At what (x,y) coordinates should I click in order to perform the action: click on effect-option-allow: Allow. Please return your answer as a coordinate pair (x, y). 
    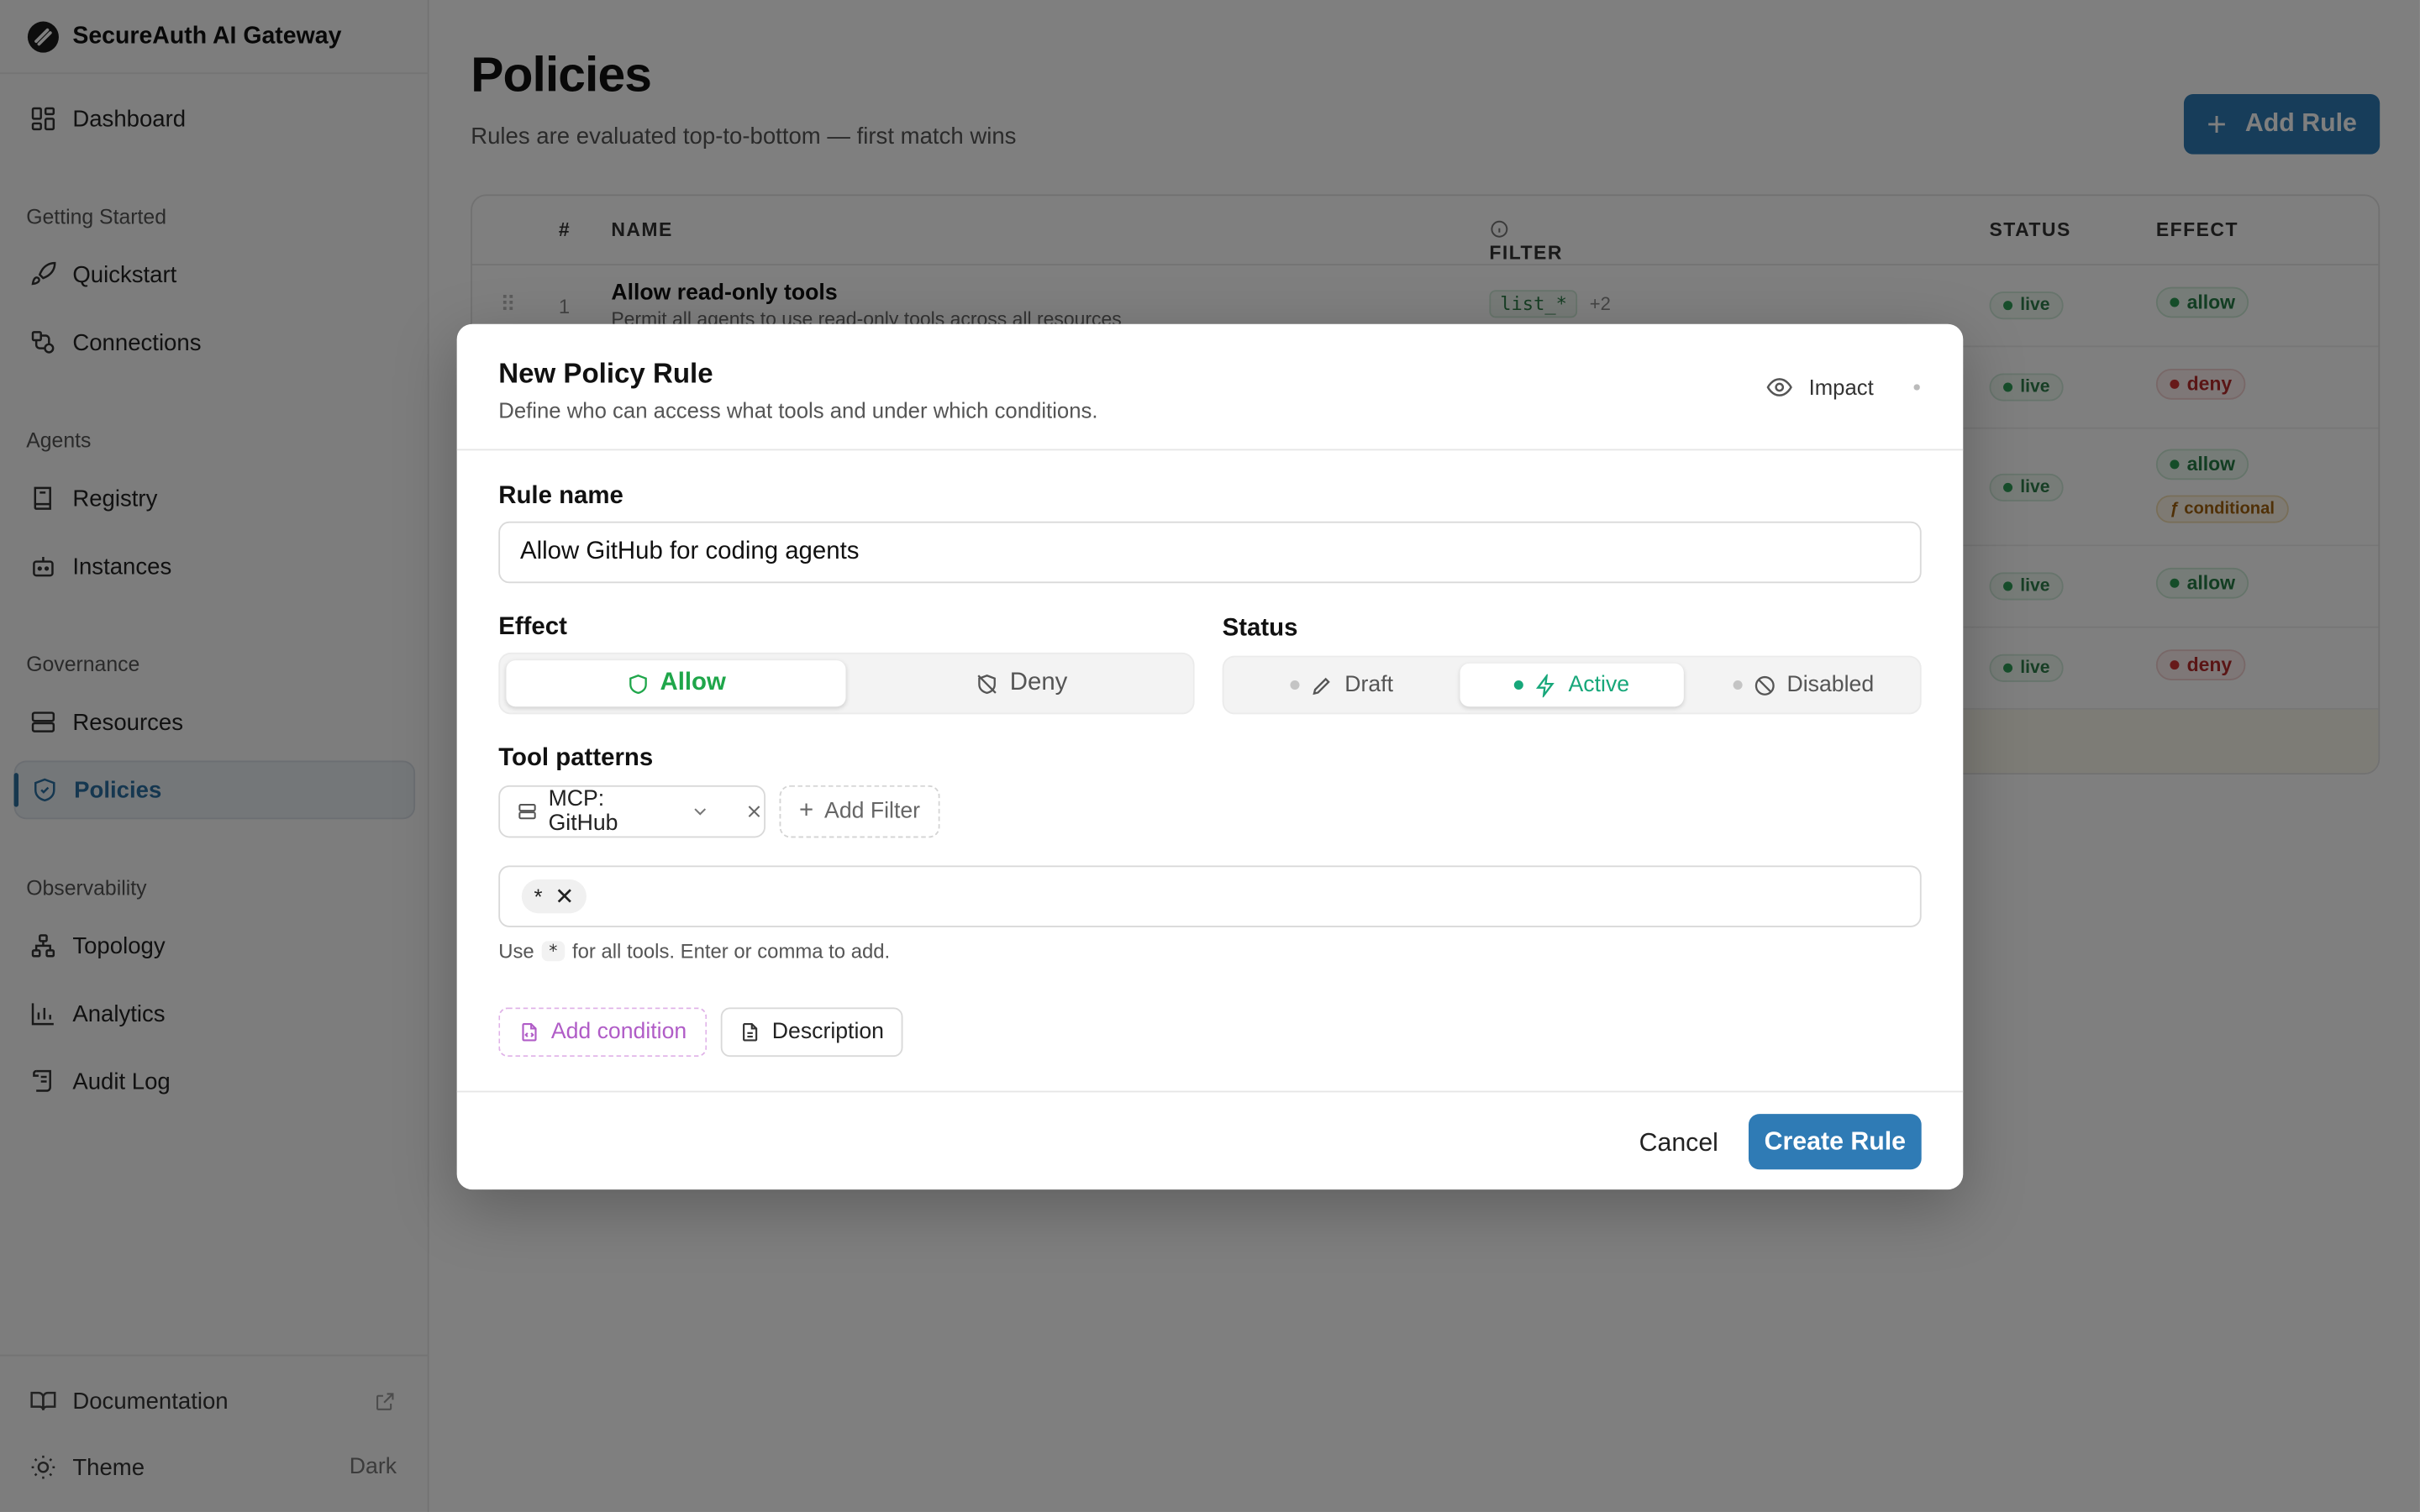
    Looking at the image, I should click on (676, 683).